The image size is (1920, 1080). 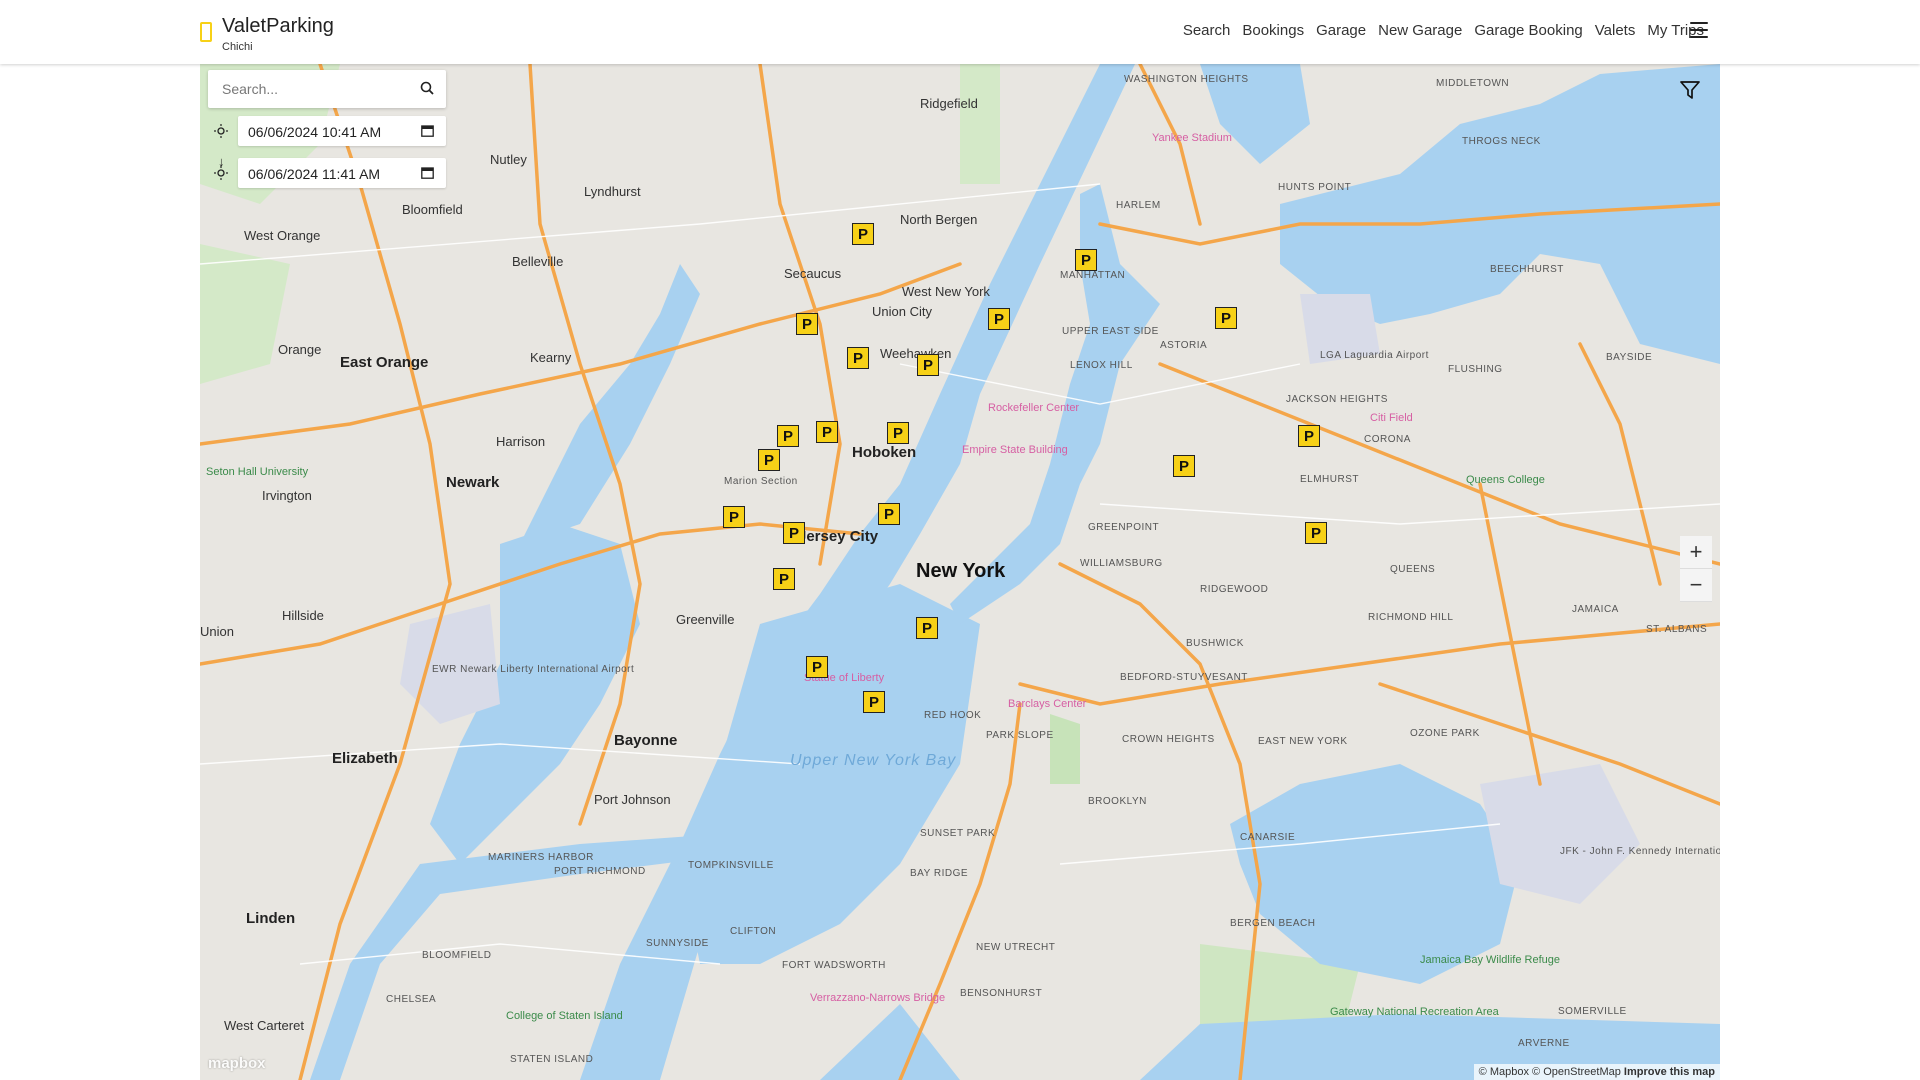 What do you see at coordinates (1615, 30) in the screenshot?
I see `nav-valets: Valets` at bounding box center [1615, 30].